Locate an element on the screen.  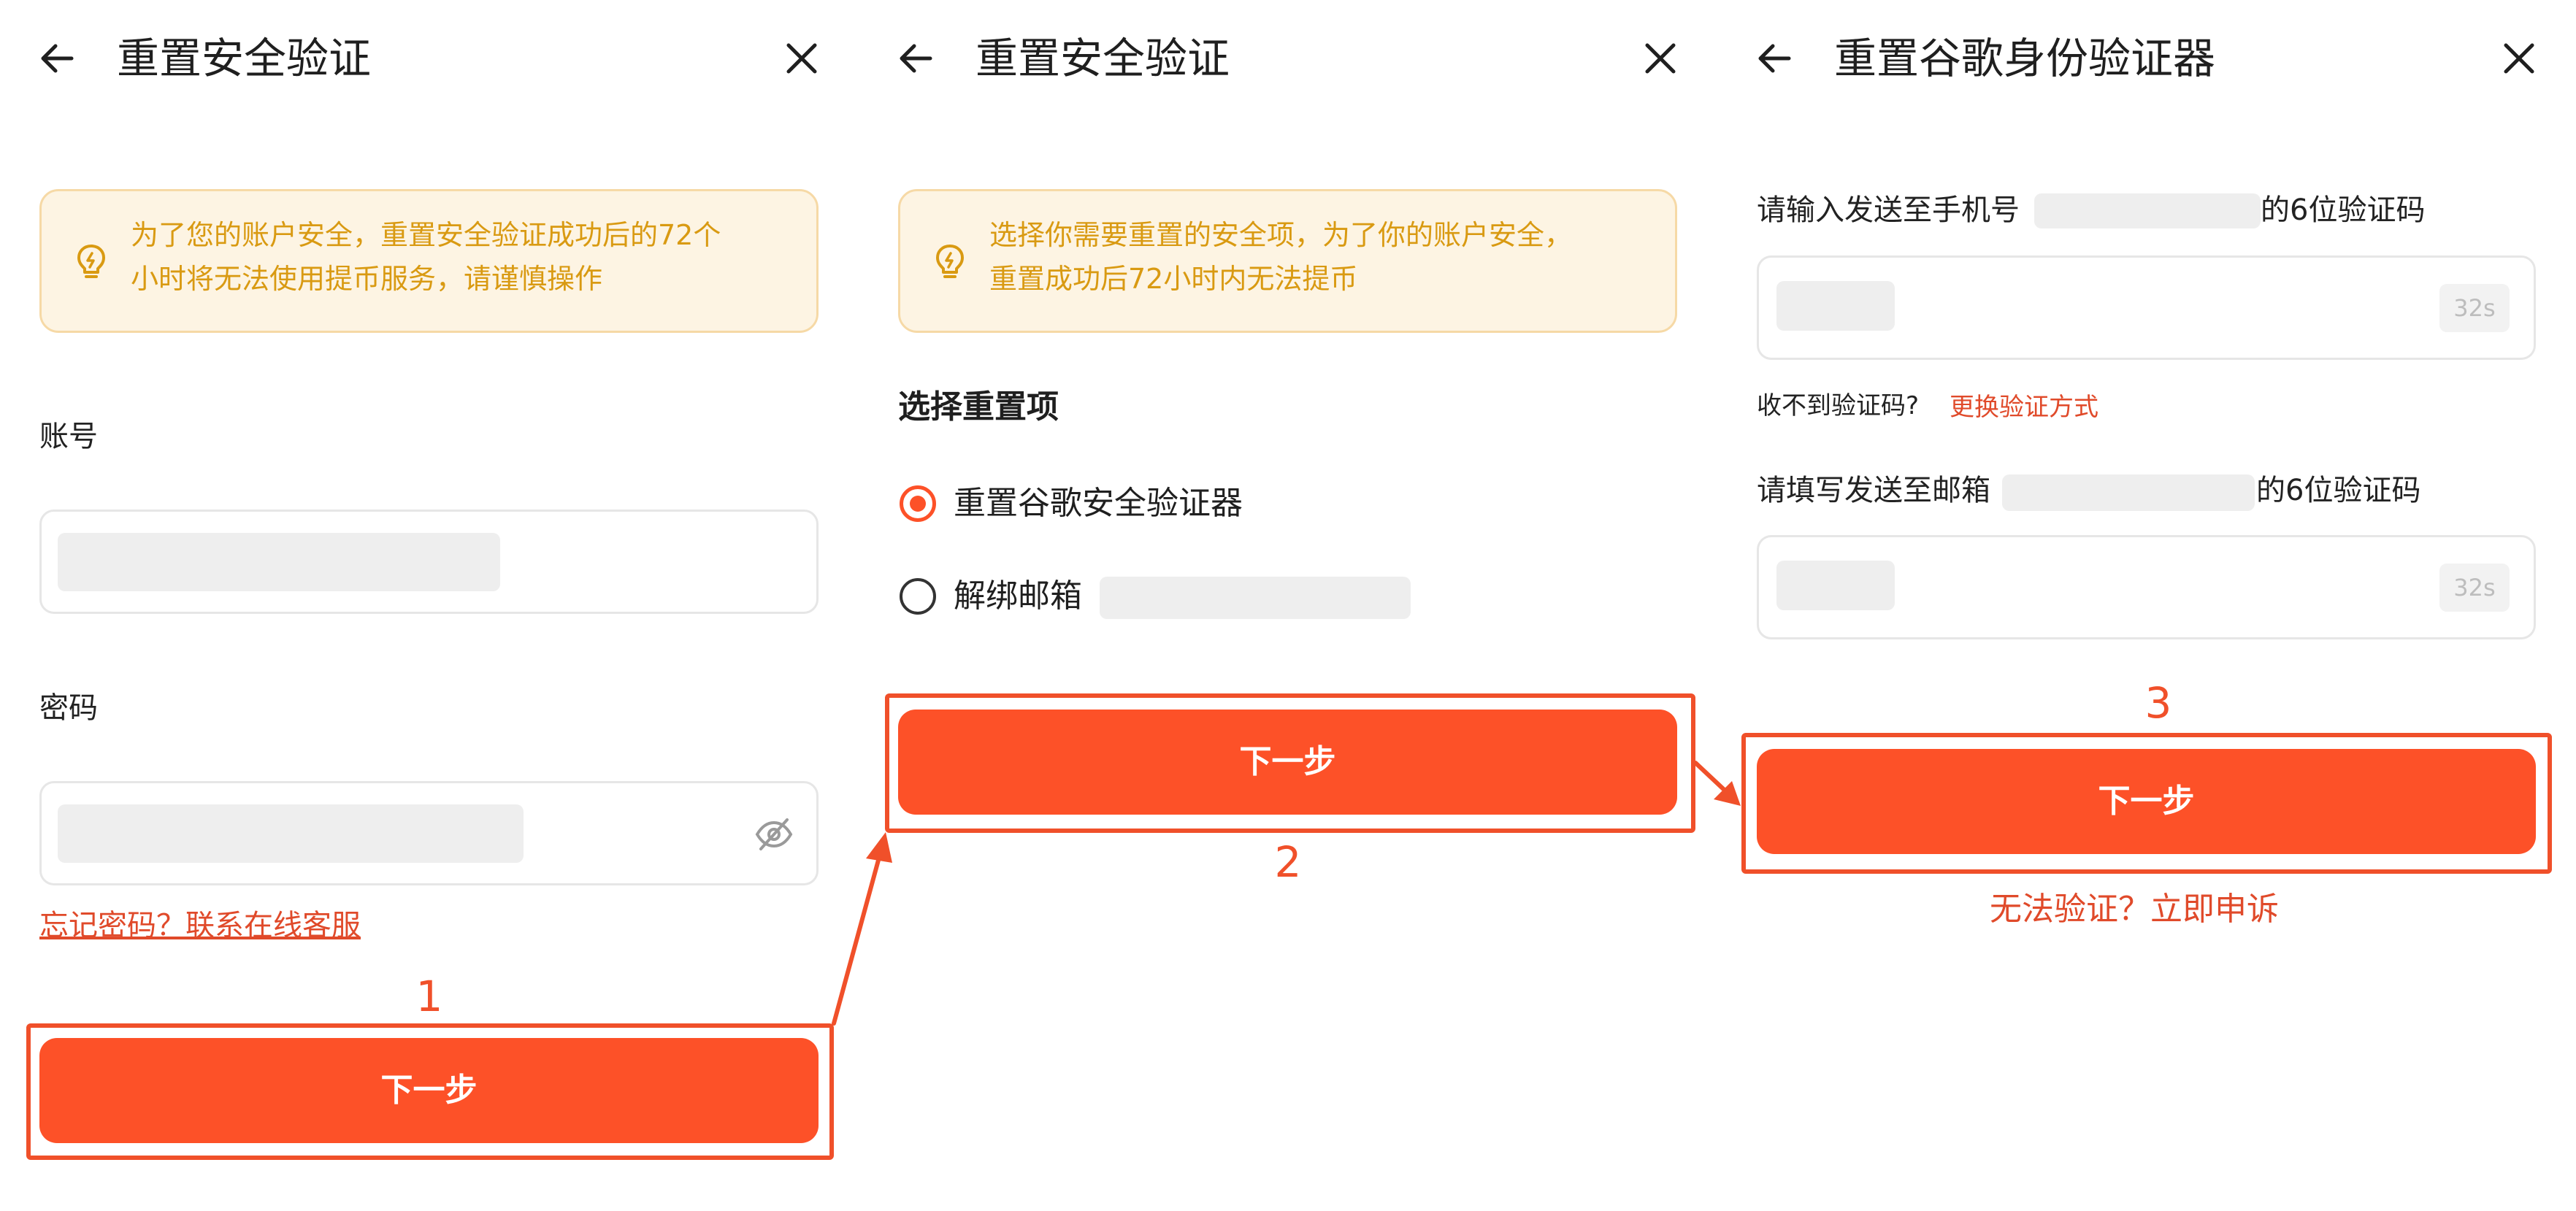
option-label: 重置谷歌安全验证器 is located at coordinates (1098, 503).